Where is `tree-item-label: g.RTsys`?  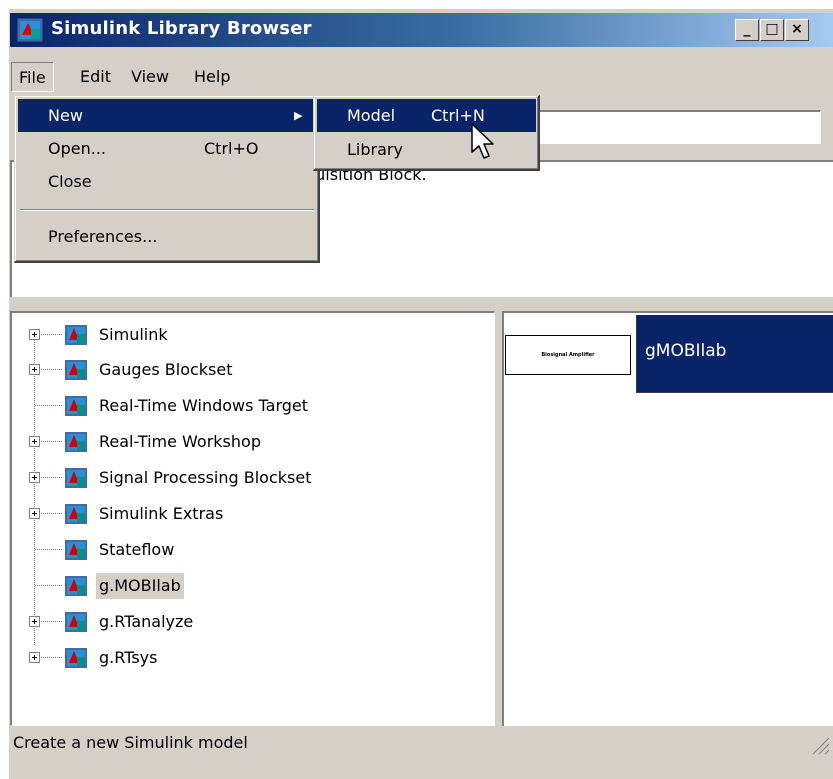 tree-item-label: g.RTsys is located at coordinates (128, 657).